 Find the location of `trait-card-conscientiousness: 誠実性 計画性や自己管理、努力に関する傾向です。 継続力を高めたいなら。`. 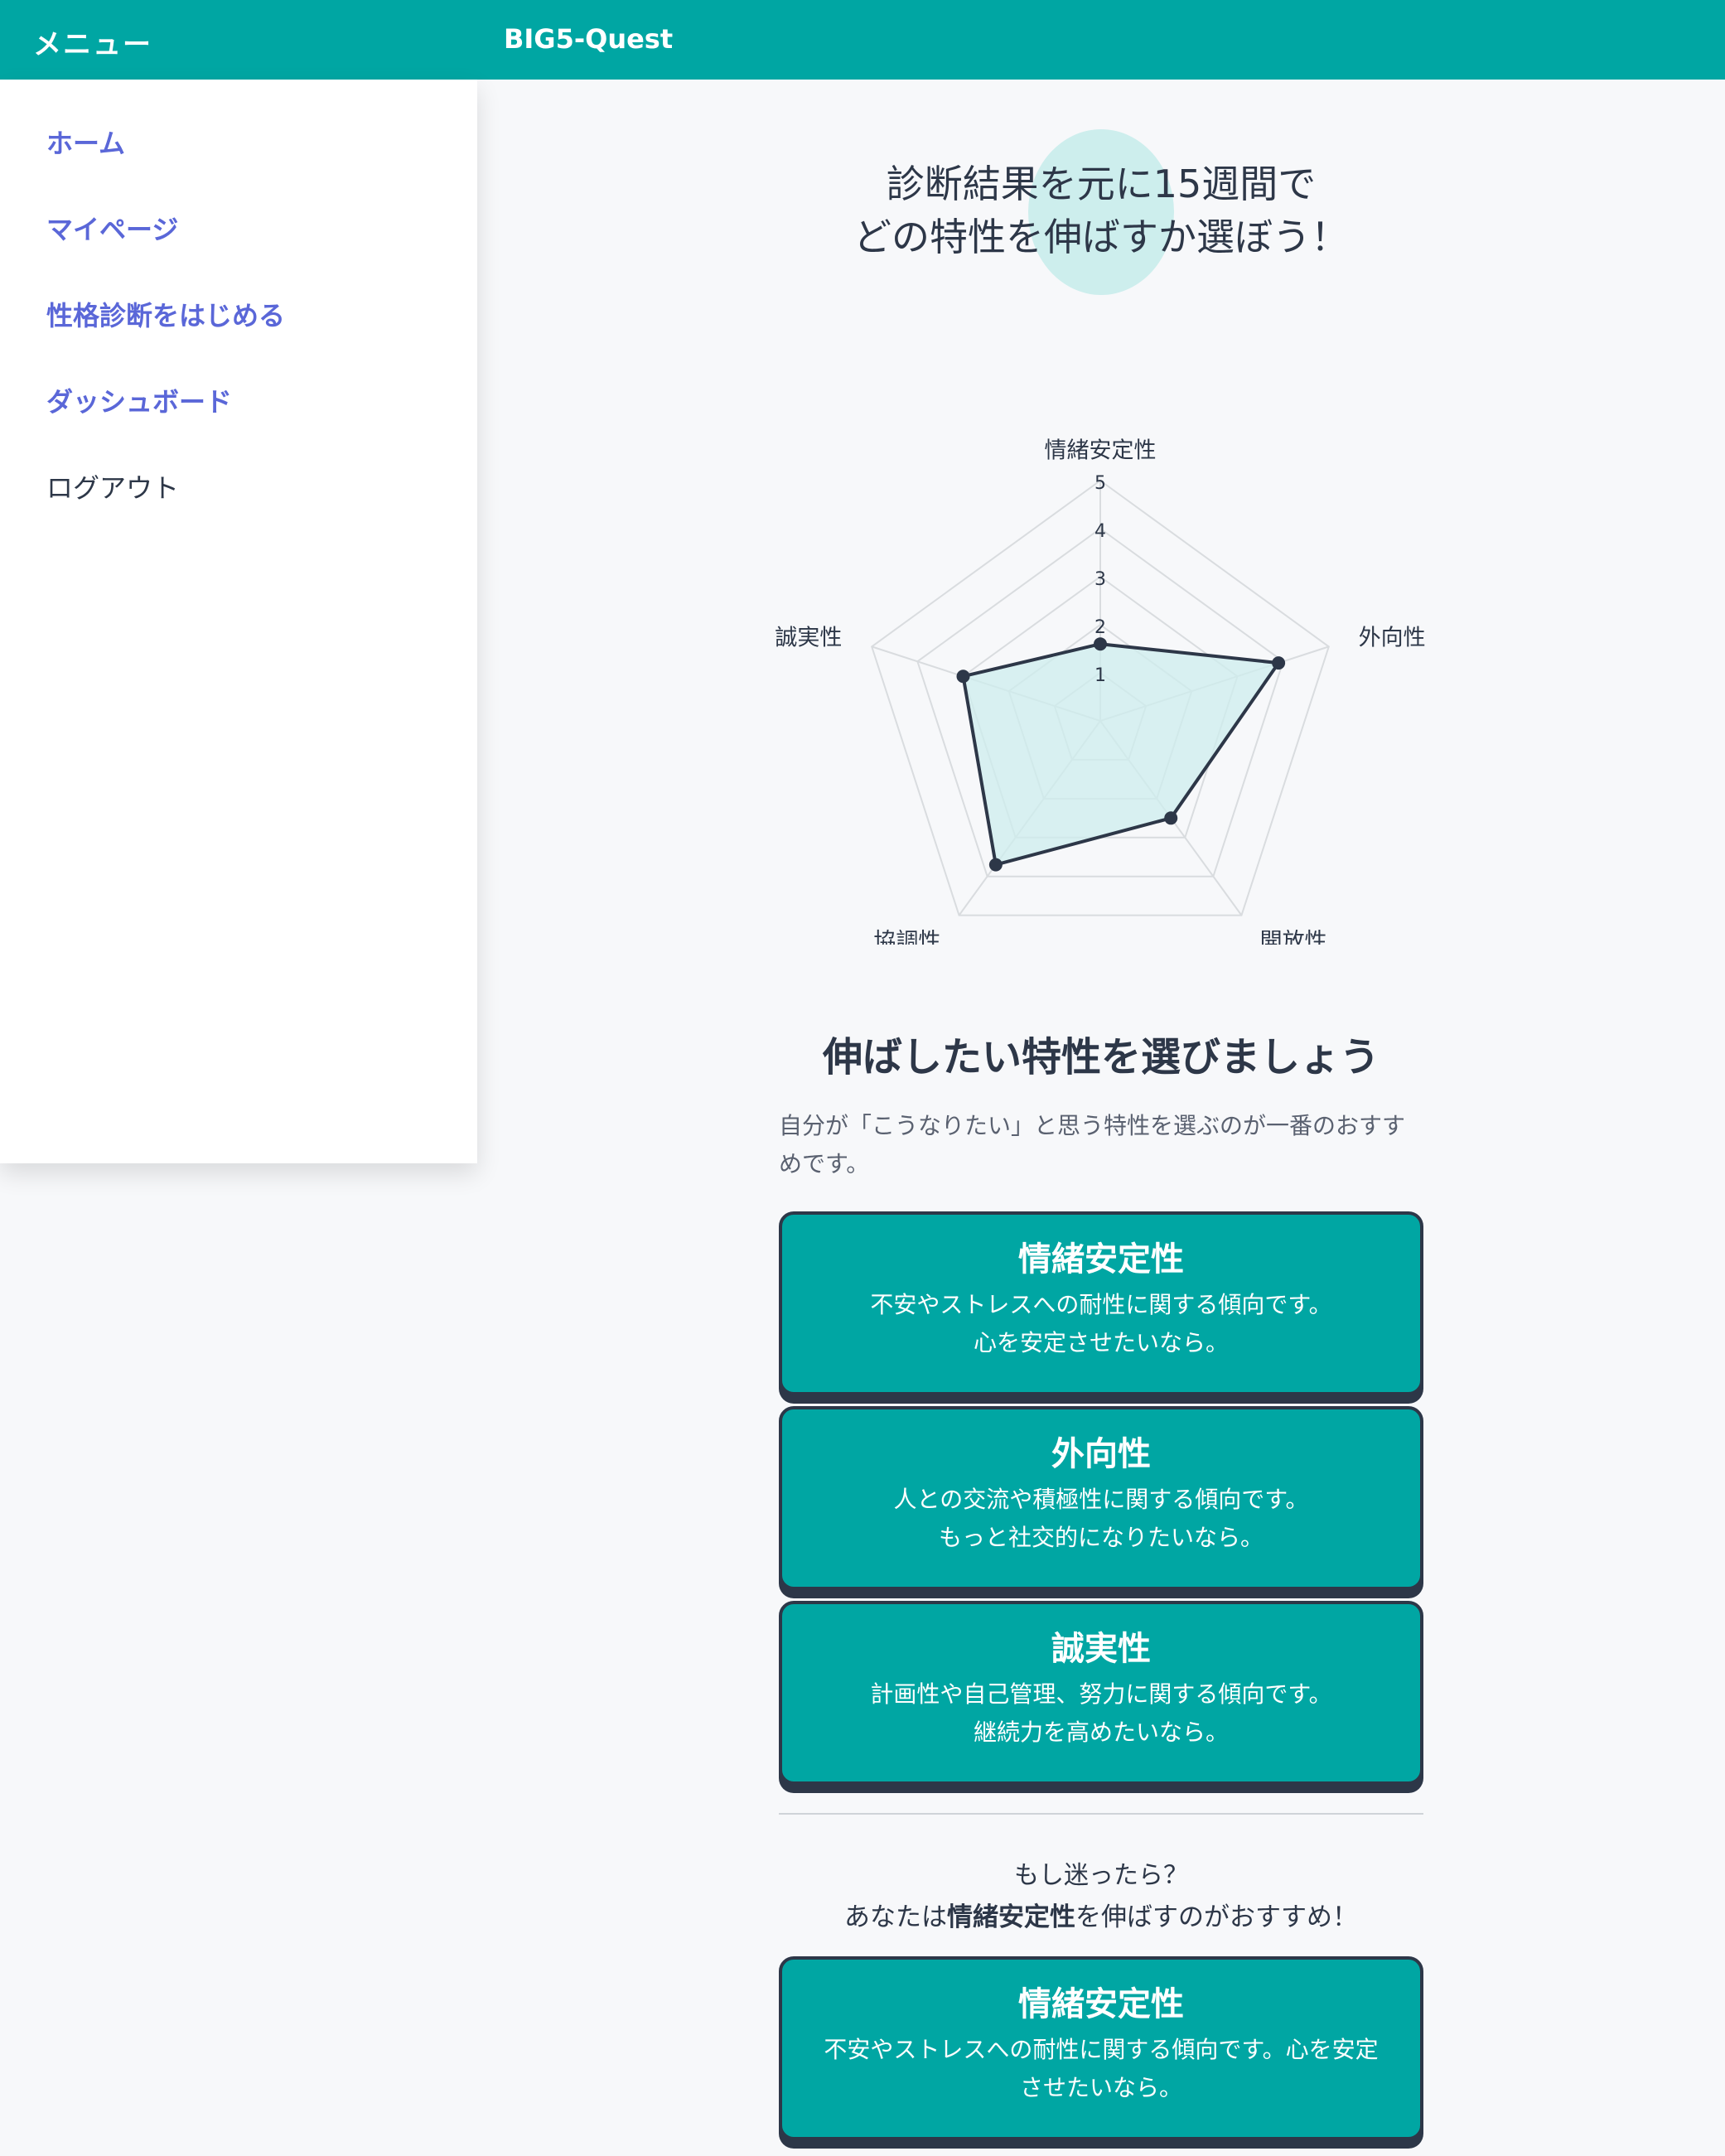

trait-card-conscientiousness: 誠実性 計画性や自己管理、努力に関する傾向です。 継続力を高めたいなら。 is located at coordinates (1101, 1693).